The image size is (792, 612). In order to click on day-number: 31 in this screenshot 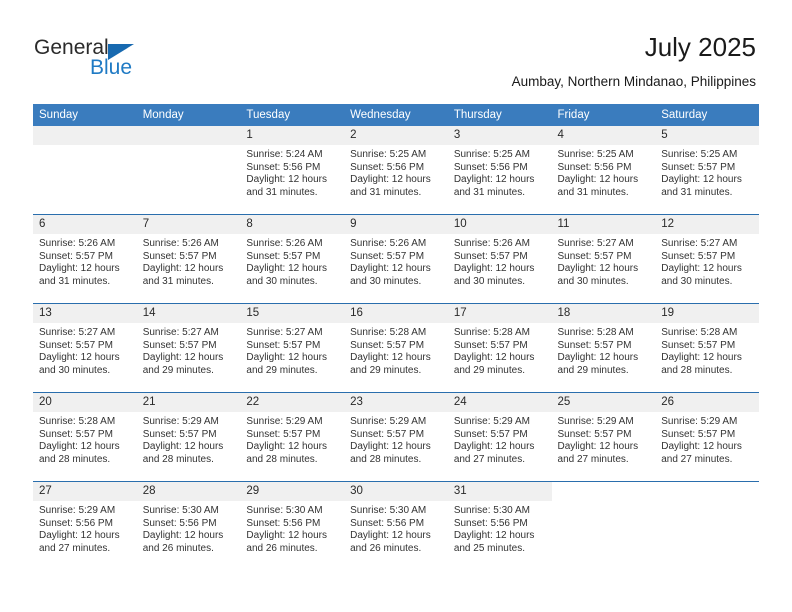, I will do `click(499, 491)`.